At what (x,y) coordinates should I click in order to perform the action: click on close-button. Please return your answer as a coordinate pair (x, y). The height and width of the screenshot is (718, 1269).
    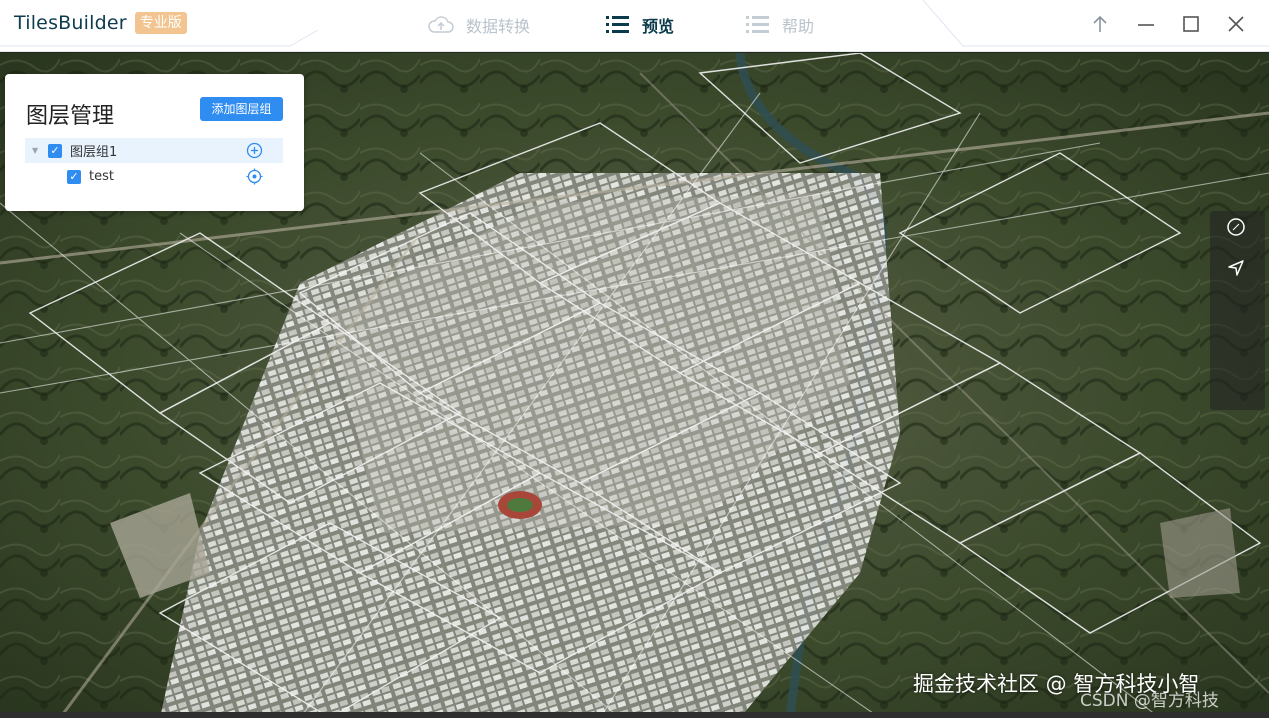
    Looking at the image, I should click on (1236, 24).